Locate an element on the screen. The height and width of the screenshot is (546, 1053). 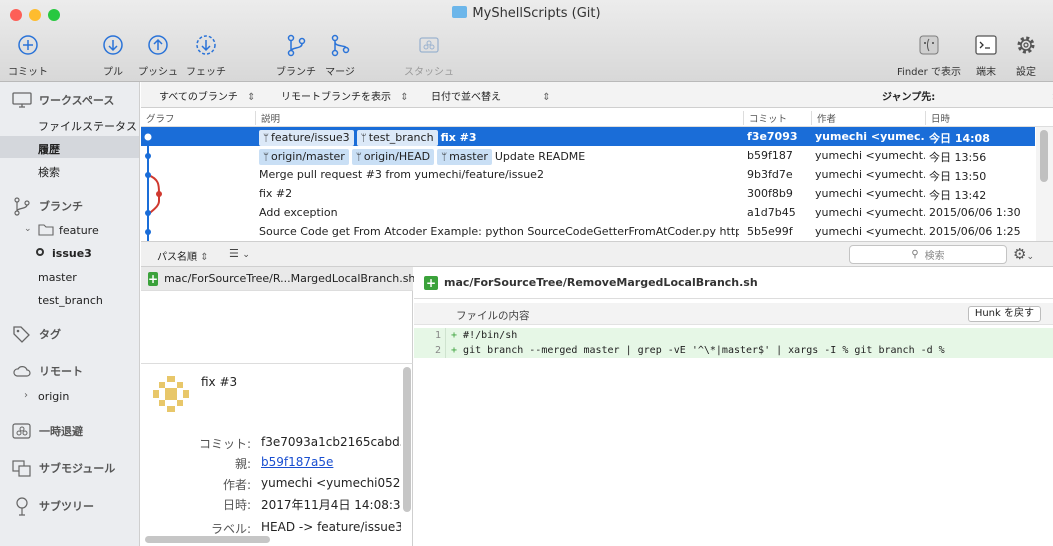
hunk-label: ファイルの内容 is located at coordinates (493, 316).